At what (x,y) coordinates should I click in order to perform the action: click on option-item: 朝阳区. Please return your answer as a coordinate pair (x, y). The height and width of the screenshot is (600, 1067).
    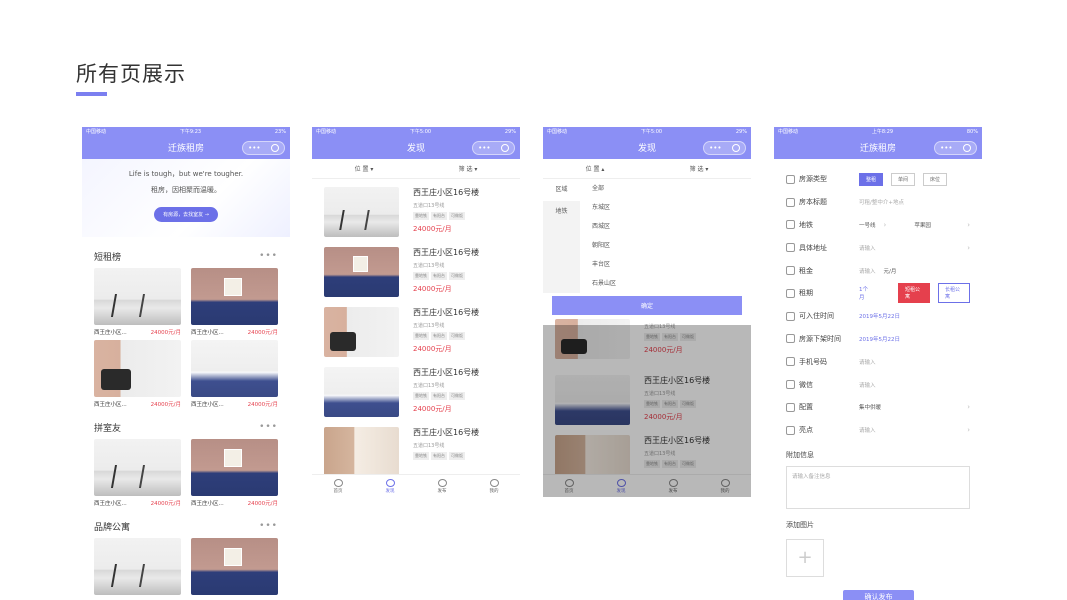
    Looking at the image, I should click on (671, 245).